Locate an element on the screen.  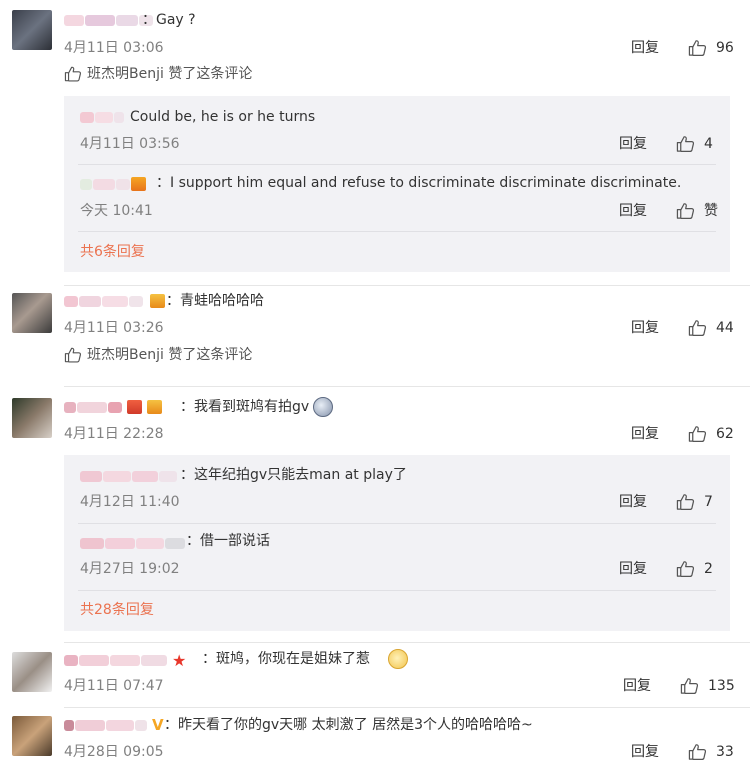
like-button: 2 is located at coordinates (694, 569).